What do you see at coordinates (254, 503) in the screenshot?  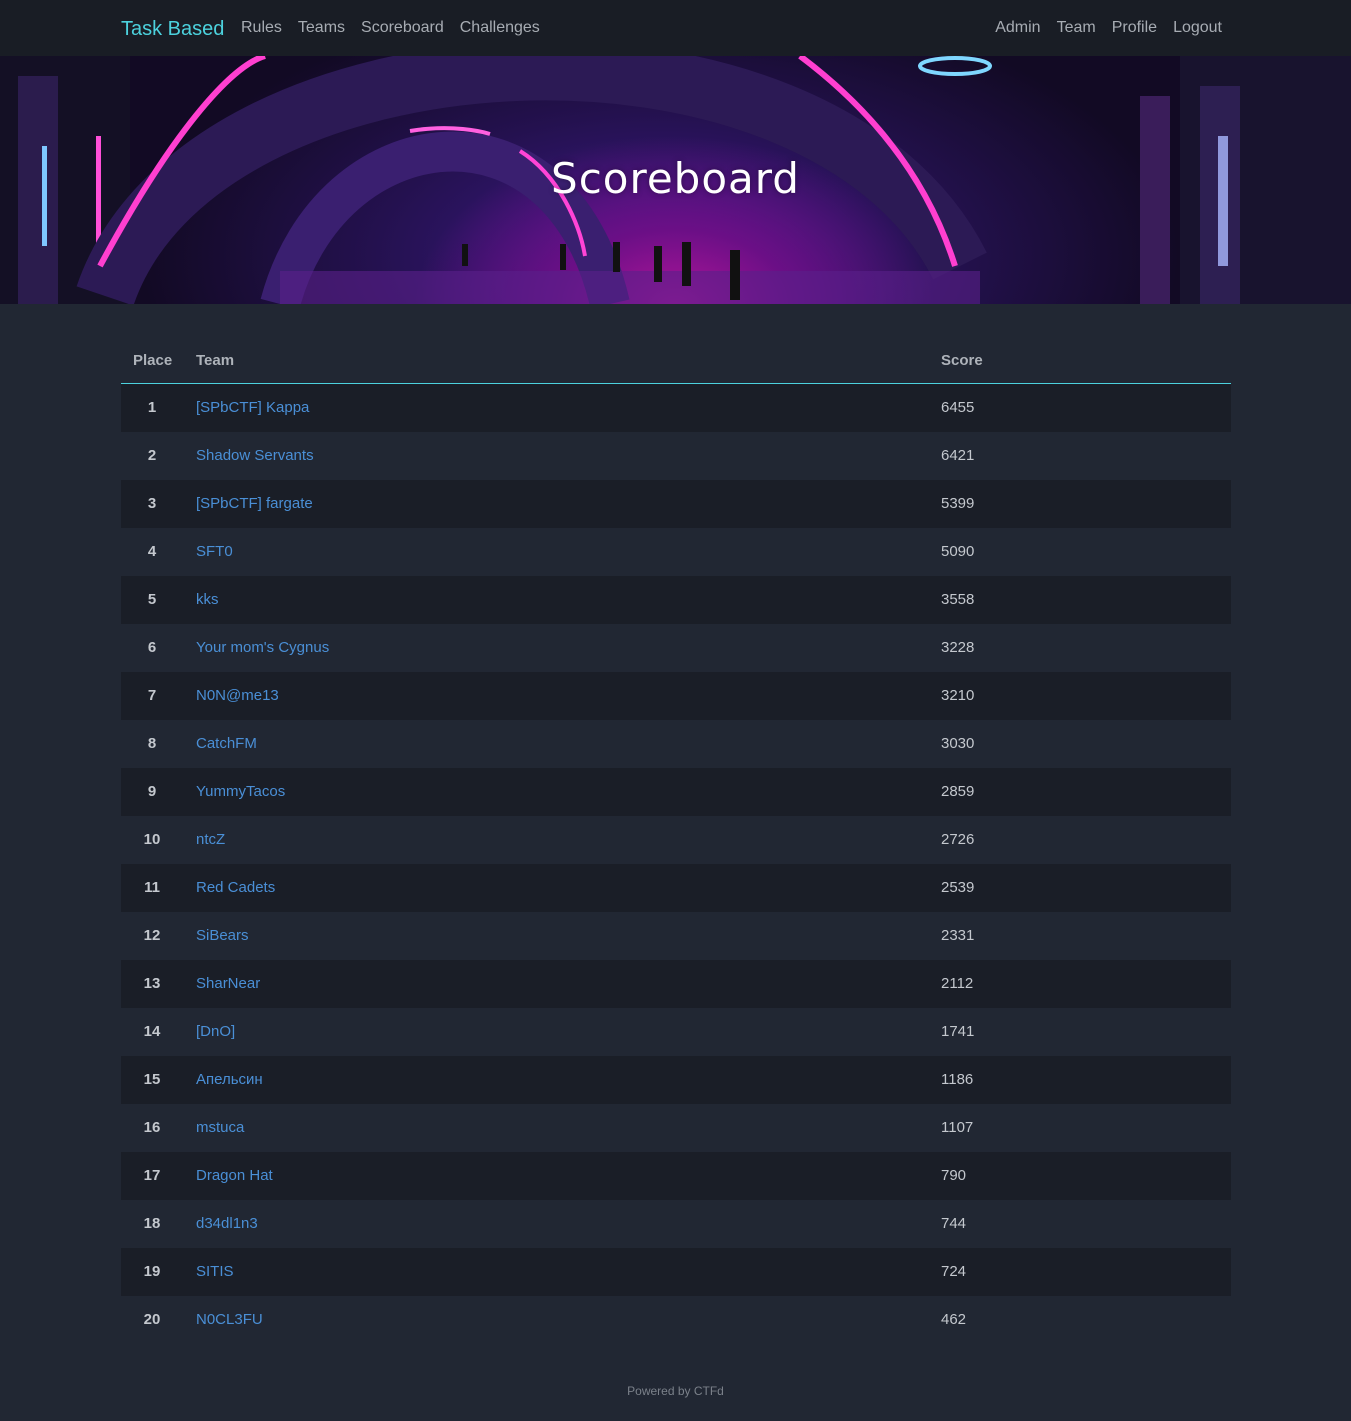 I see `row-team-link: [SPbCTF] fargate` at bounding box center [254, 503].